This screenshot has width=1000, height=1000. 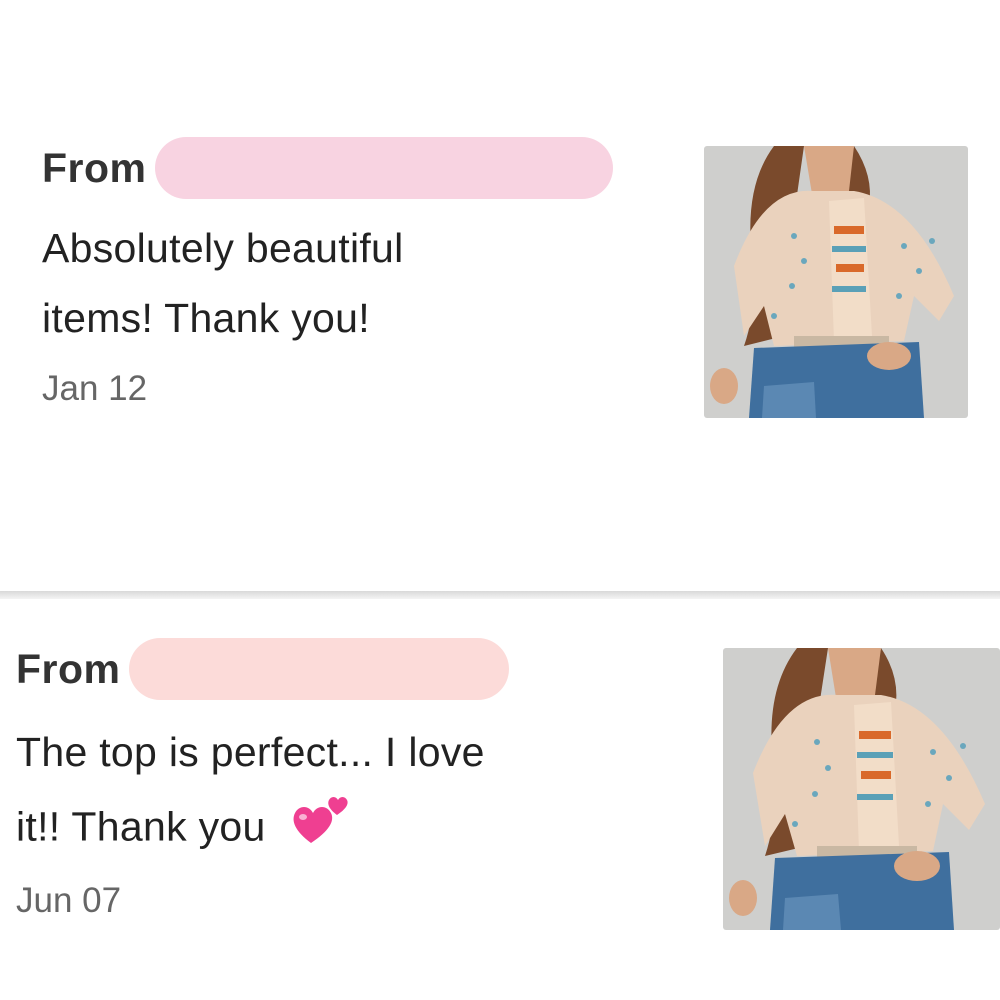 I want to click on review-date: Jan 12, so click(x=95, y=388).